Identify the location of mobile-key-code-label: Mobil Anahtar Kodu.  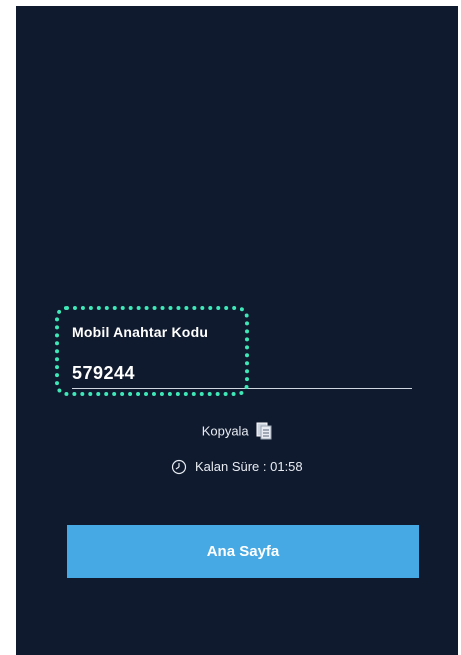
(140, 332).